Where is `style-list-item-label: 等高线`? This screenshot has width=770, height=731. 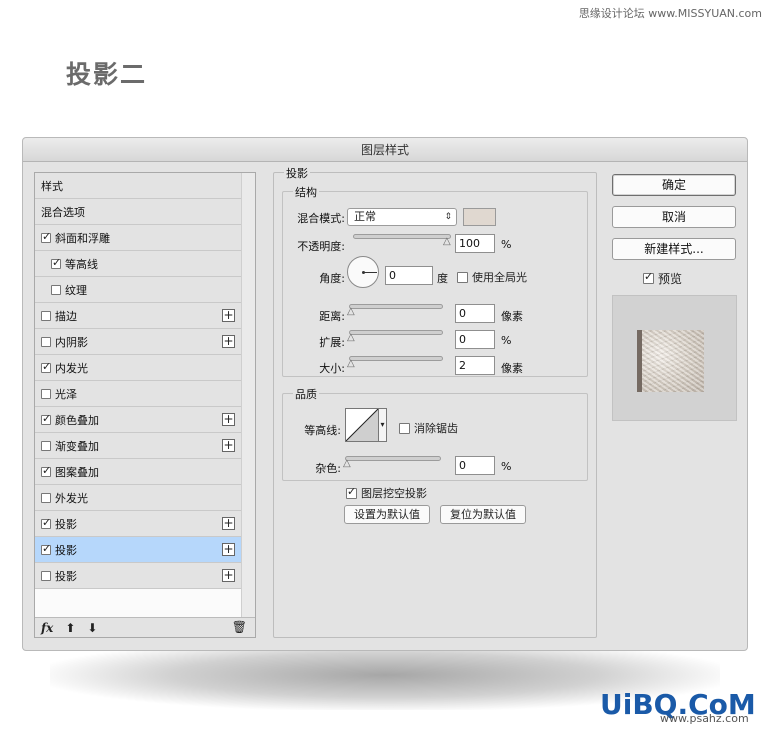 style-list-item-label: 等高线 is located at coordinates (81, 264).